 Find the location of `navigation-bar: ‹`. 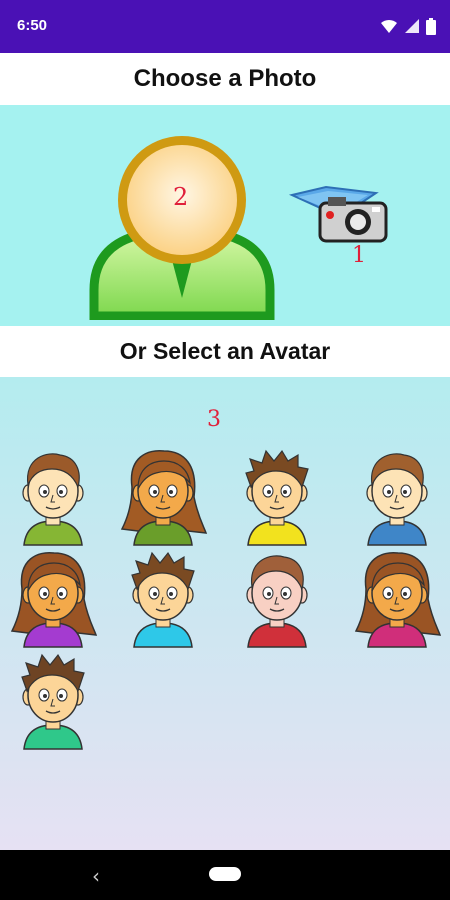

navigation-bar: ‹ is located at coordinates (225, 875).